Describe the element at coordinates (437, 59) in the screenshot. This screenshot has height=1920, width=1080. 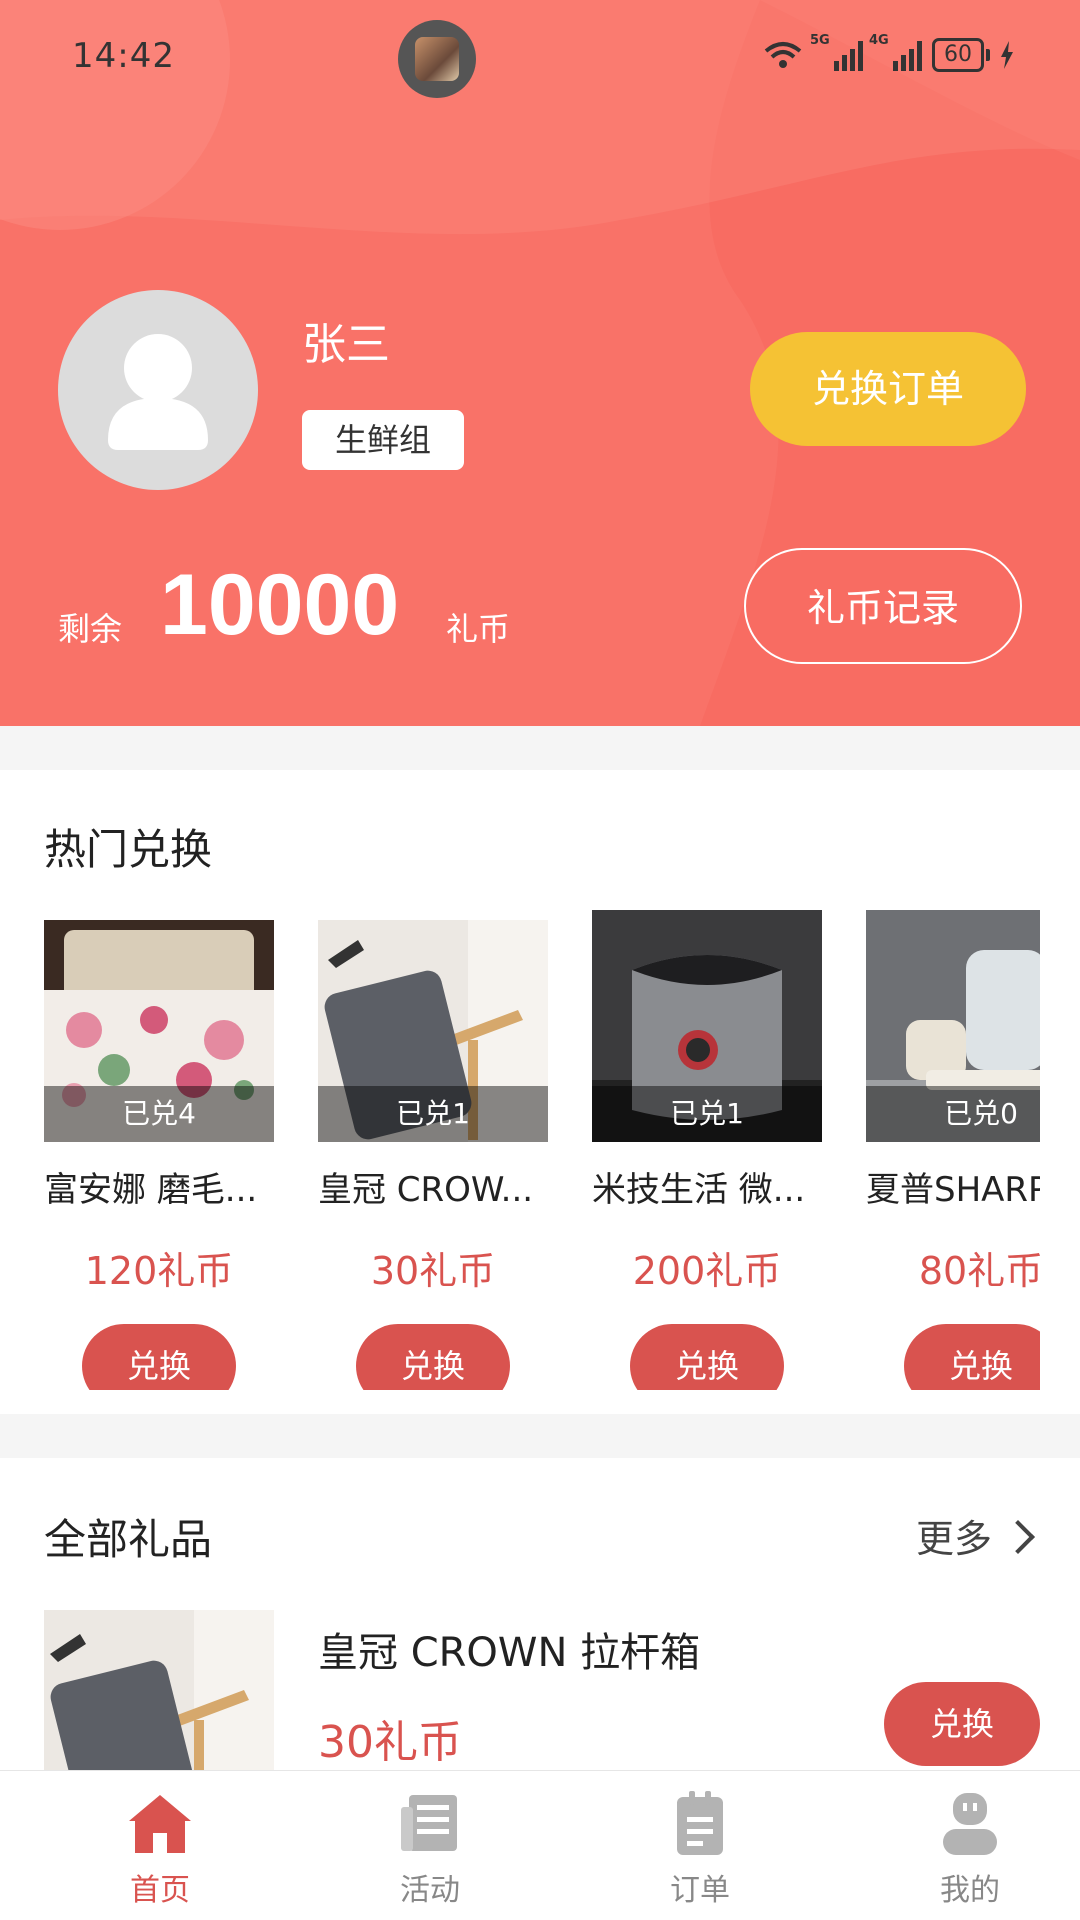
I see `floating-app-icon` at that location.